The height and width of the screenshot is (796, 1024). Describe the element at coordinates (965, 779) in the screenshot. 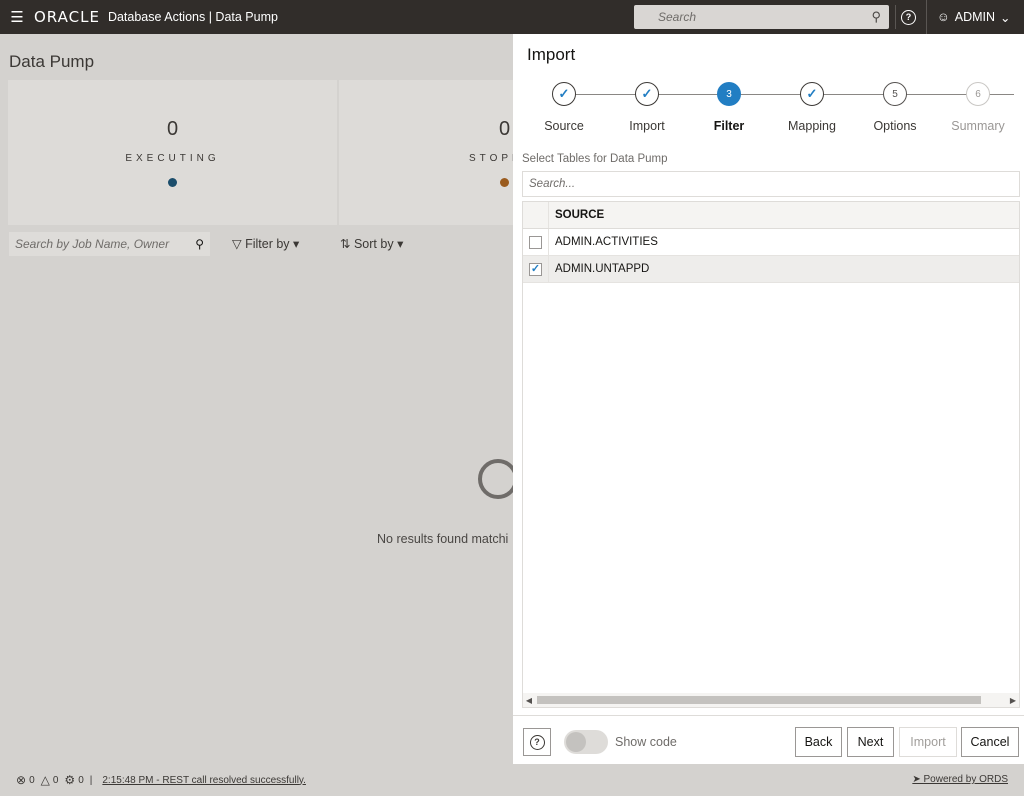

I see `powered-by-text: Powered by ORDS` at that location.